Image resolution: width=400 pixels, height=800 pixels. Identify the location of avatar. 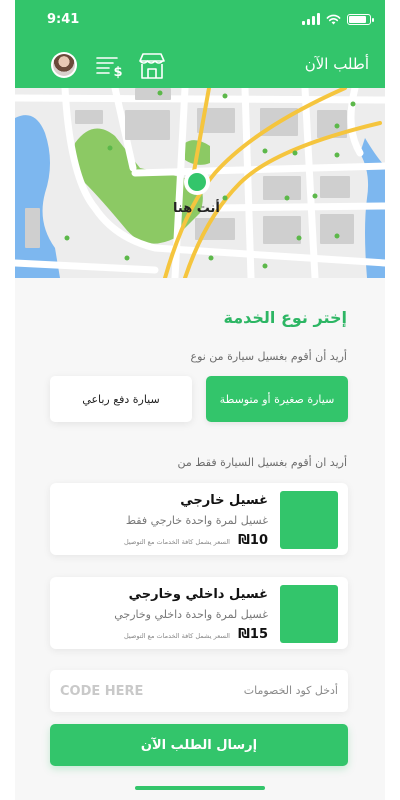
(64, 65).